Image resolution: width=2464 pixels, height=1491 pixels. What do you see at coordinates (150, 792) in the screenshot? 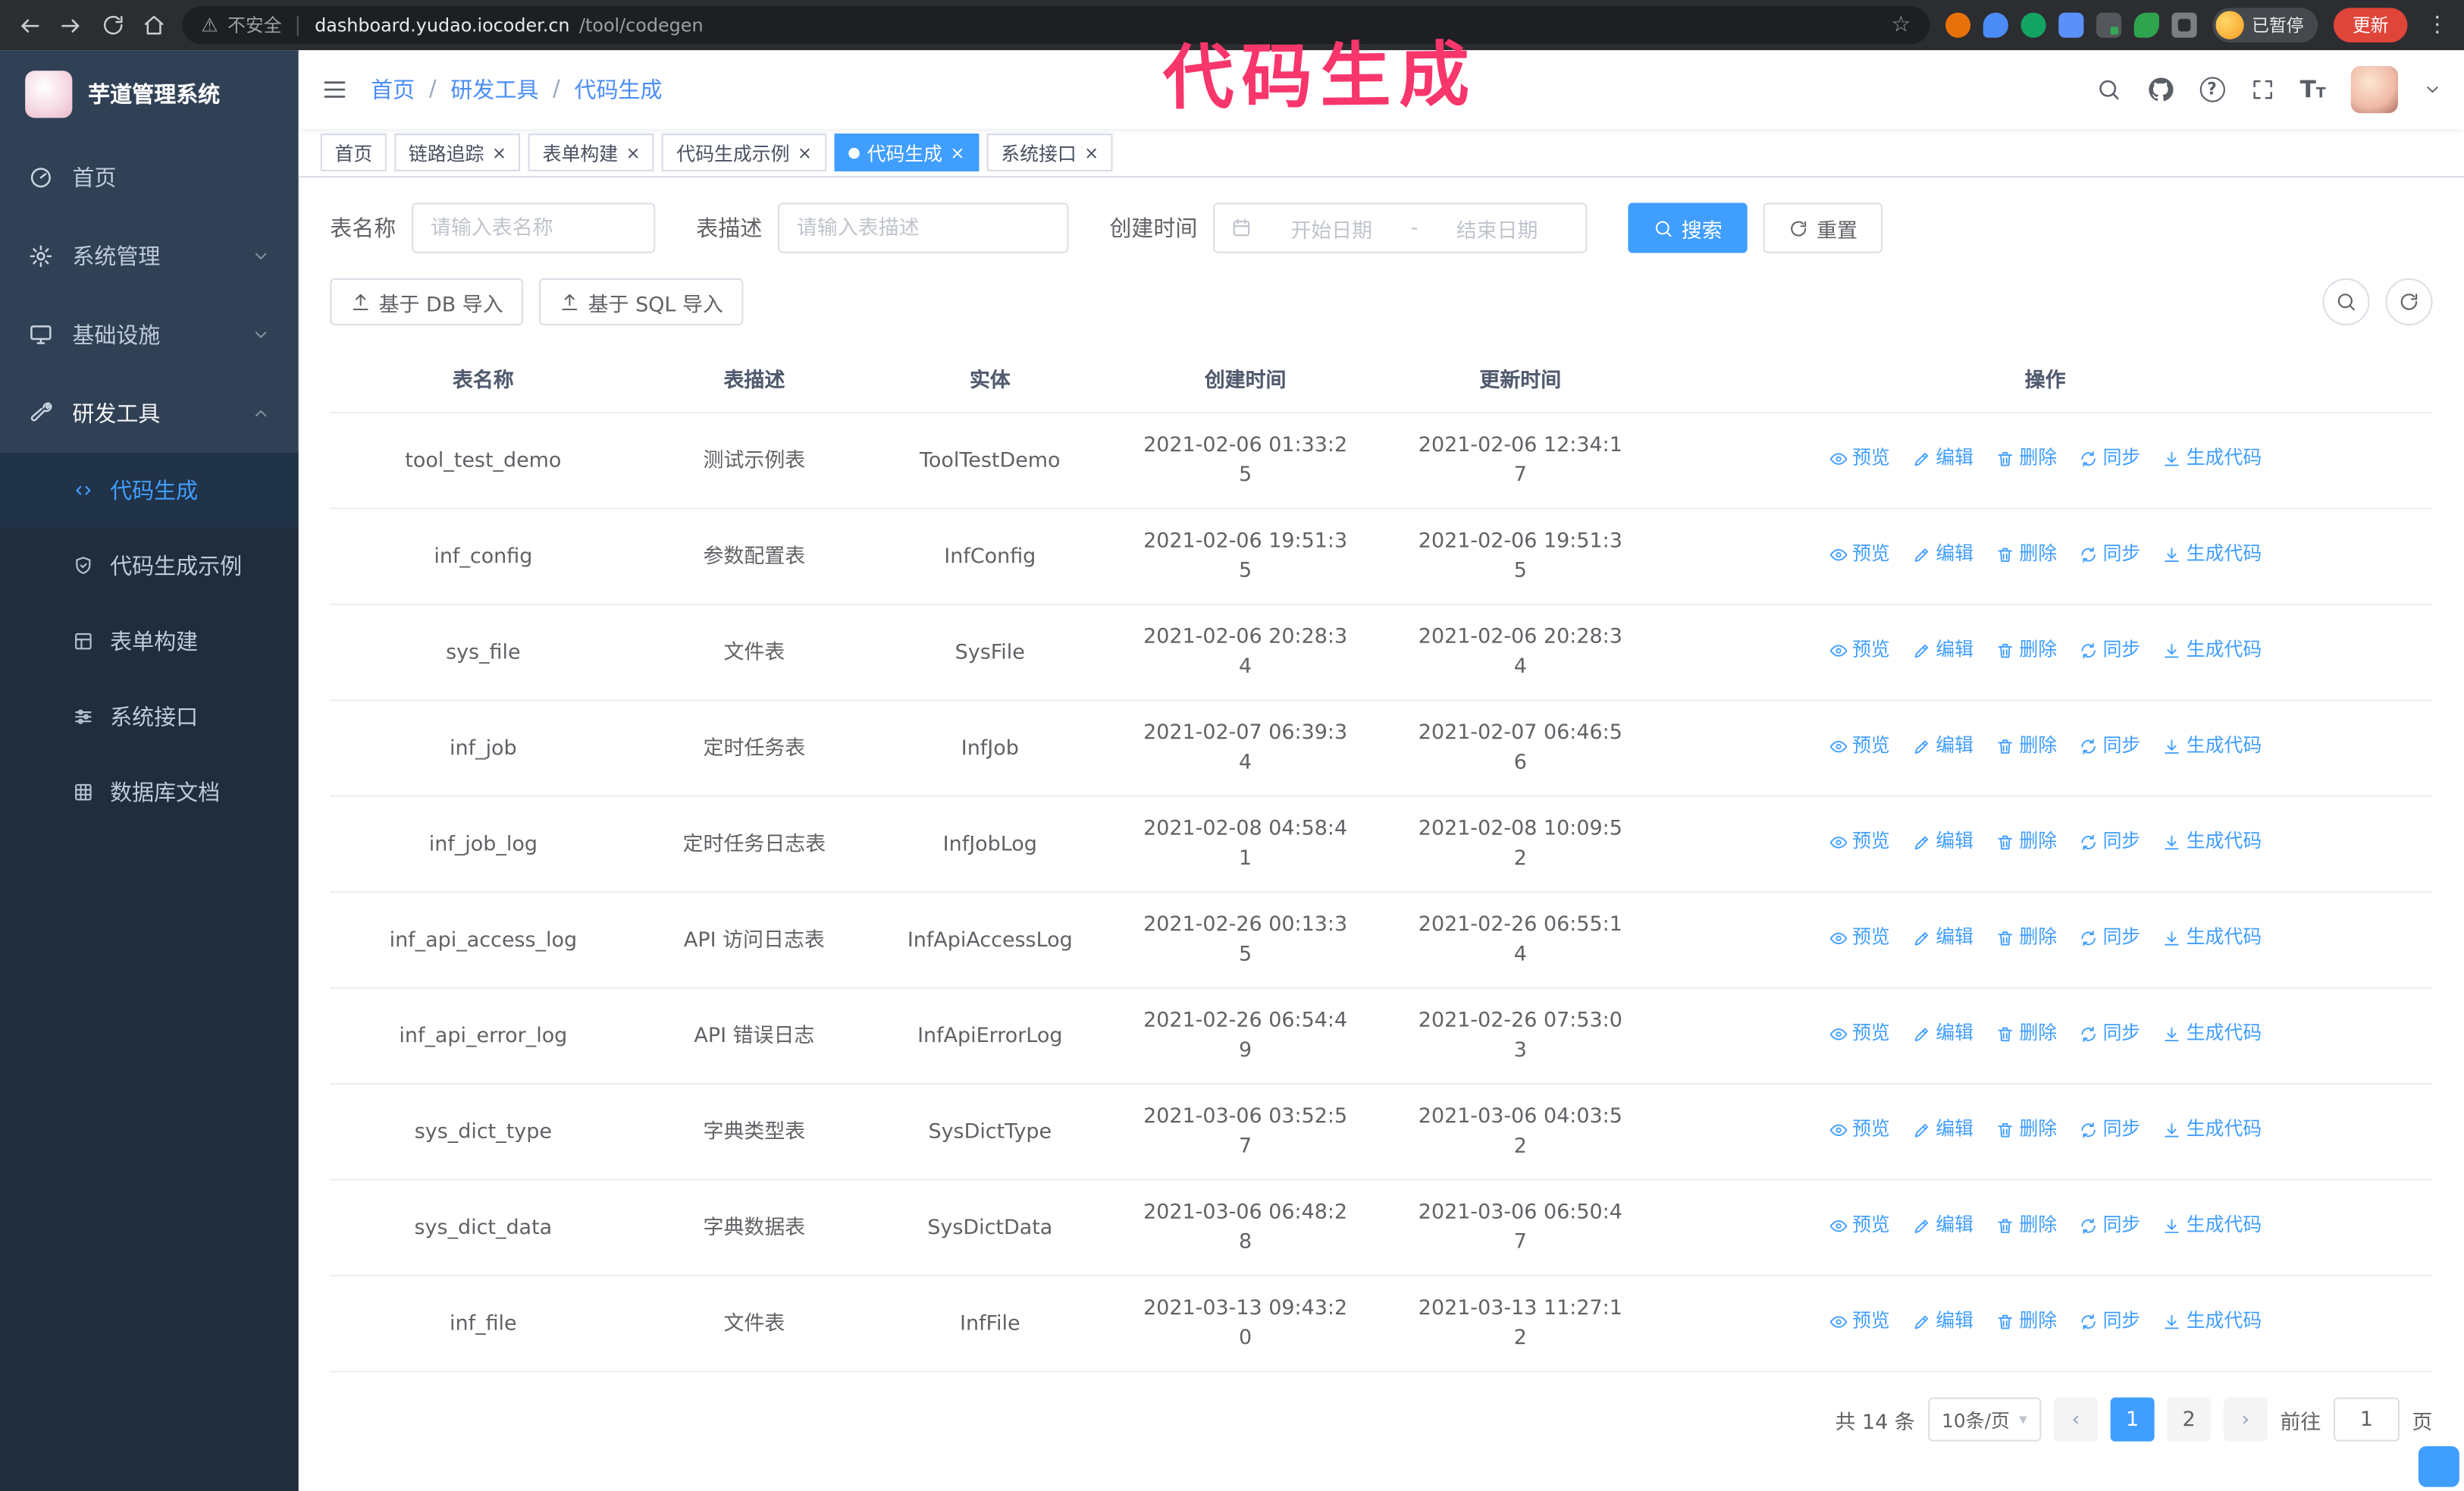
I see `sidebar-item-db-doc: 数据库文档` at bounding box center [150, 792].